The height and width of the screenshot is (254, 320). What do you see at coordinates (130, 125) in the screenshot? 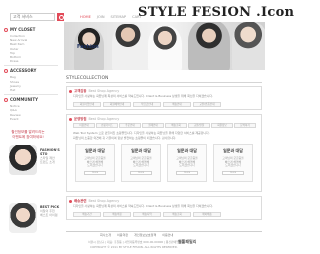
I see `info-button: 주문안내` at bounding box center [130, 125].